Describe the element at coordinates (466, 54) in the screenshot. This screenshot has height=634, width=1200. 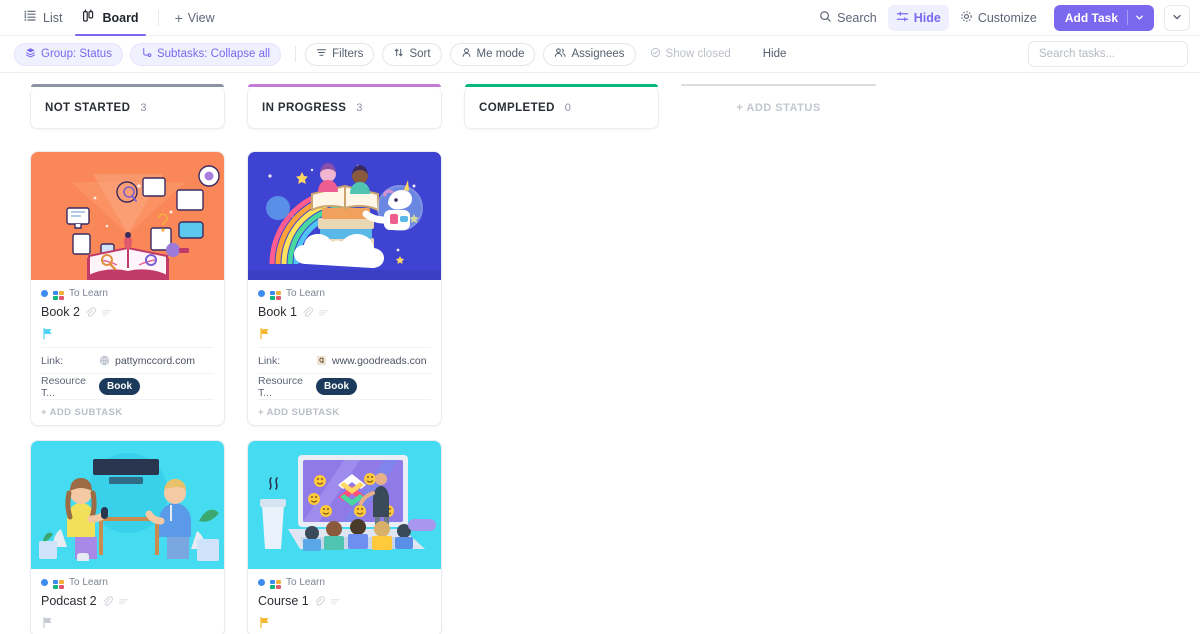
I see `person-icon` at that location.